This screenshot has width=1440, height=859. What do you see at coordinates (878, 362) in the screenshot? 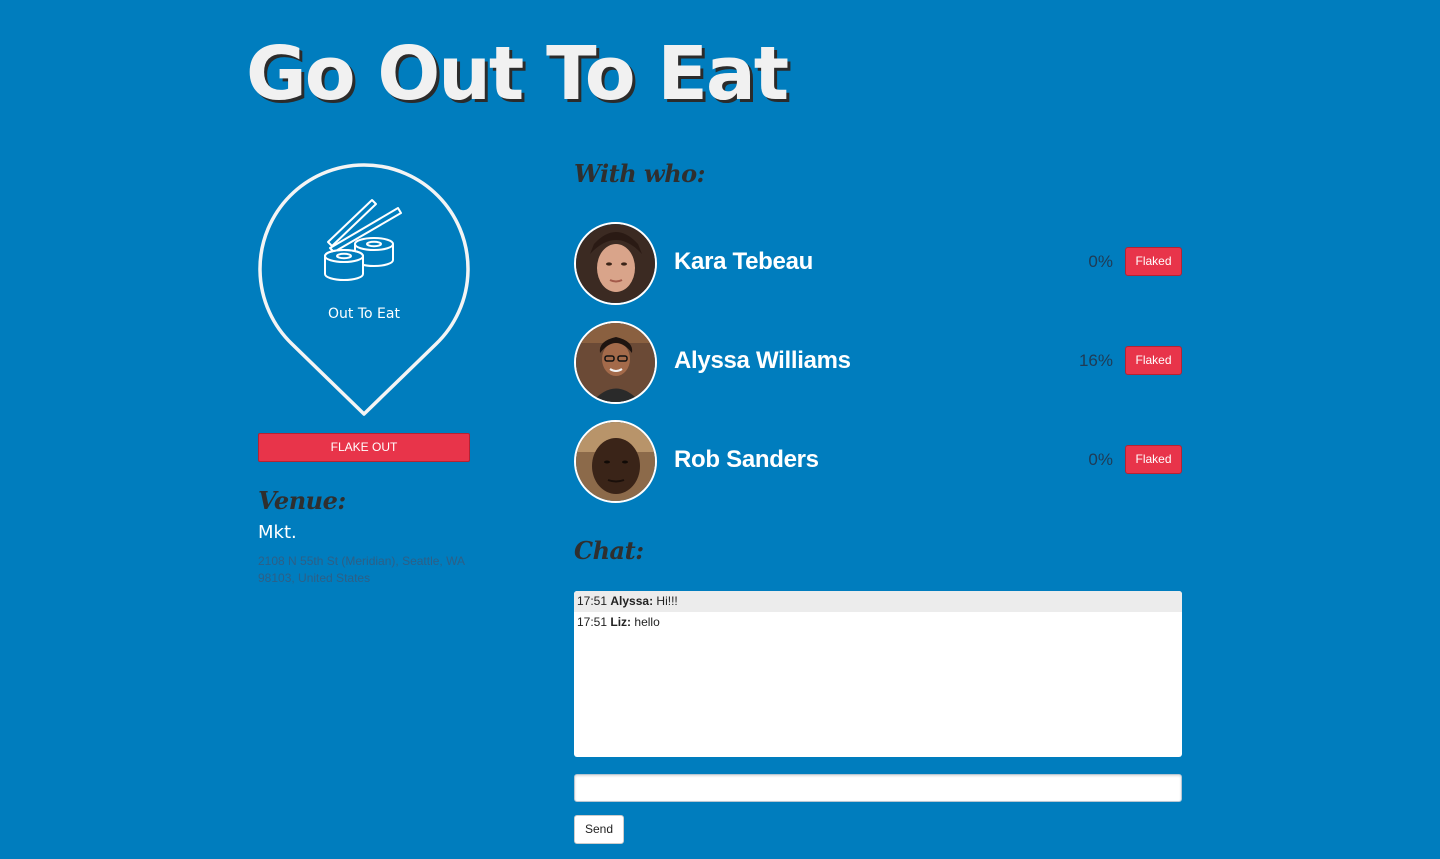
I see `attendee-row: Alyssa Williams 16% Flaked` at bounding box center [878, 362].